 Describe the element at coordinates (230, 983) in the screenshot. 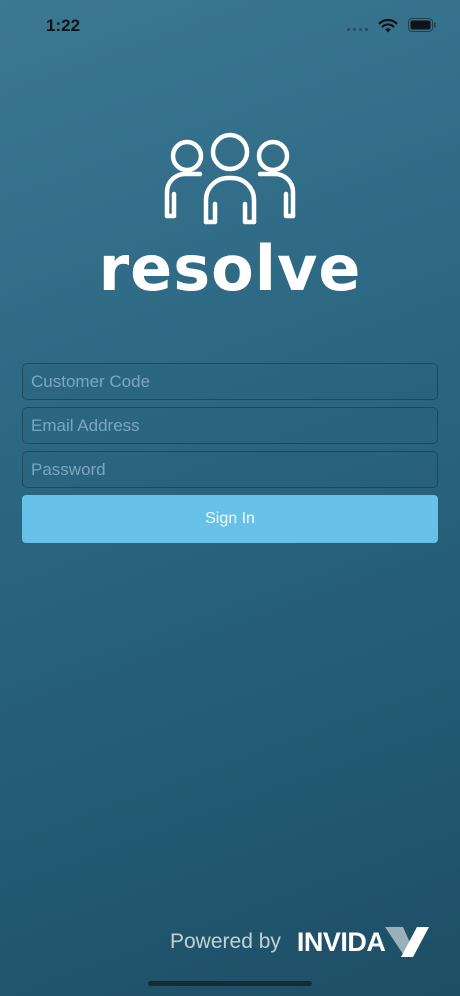

I see `home-indicator` at that location.